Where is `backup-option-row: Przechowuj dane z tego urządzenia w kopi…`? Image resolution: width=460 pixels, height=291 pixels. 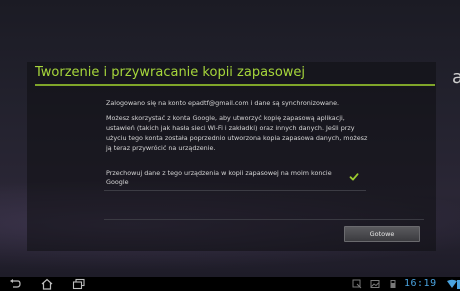
backup-option-row: Przechowuj dane z tego urządzenia w kopi… is located at coordinates (235, 178).